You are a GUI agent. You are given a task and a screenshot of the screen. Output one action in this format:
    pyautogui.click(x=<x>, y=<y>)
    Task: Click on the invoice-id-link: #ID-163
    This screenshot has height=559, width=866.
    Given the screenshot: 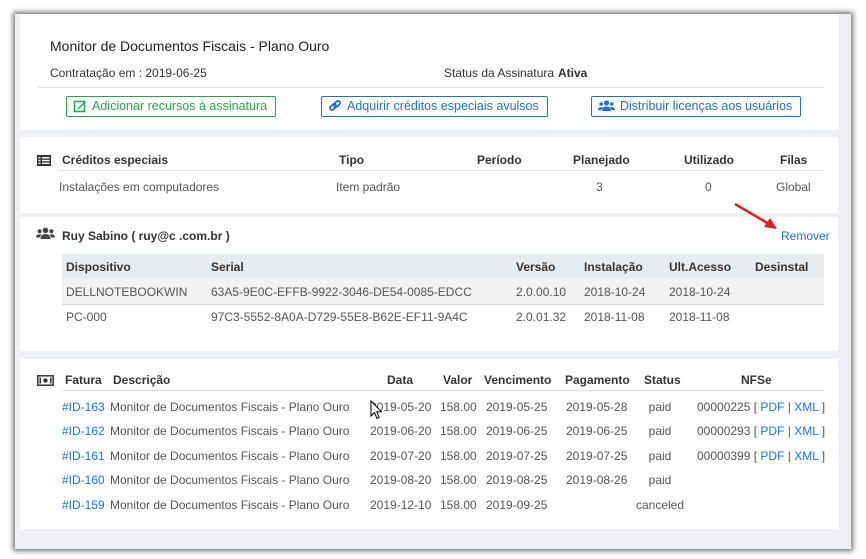 What is the action you would take?
    pyautogui.click(x=83, y=407)
    